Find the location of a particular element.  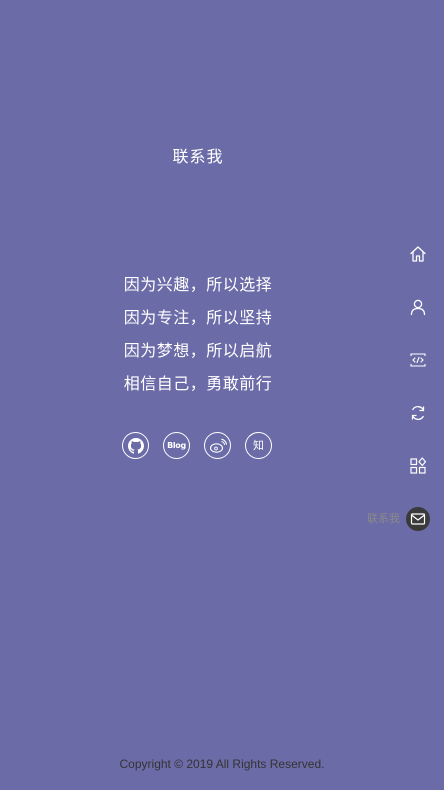

zhihu-link: 知 is located at coordinates (258, 445).